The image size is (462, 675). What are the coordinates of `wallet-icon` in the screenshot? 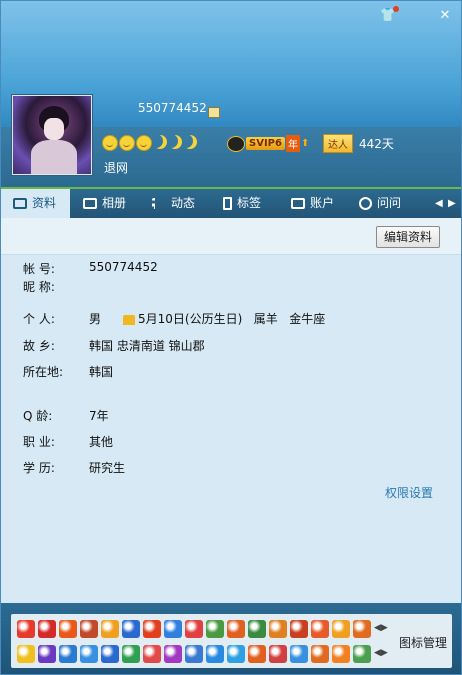 It's located at (298, 203).